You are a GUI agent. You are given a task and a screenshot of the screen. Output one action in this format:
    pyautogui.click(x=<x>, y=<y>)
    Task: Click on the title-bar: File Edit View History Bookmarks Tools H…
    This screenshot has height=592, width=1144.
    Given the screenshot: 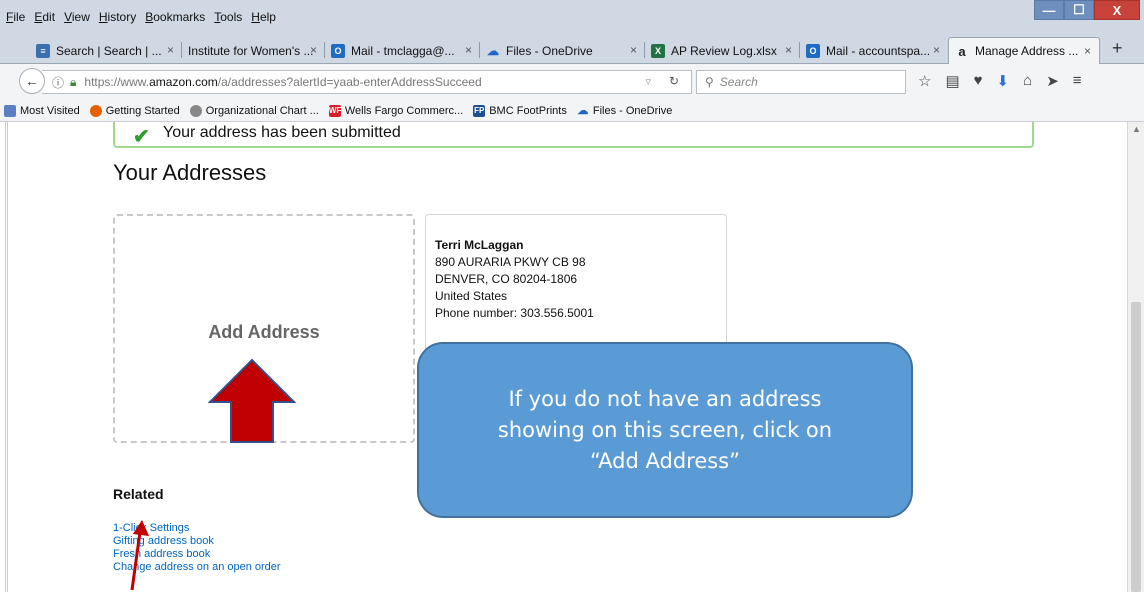 What is the action you would take?
    pyautogui.click(x=572, y=18)
    